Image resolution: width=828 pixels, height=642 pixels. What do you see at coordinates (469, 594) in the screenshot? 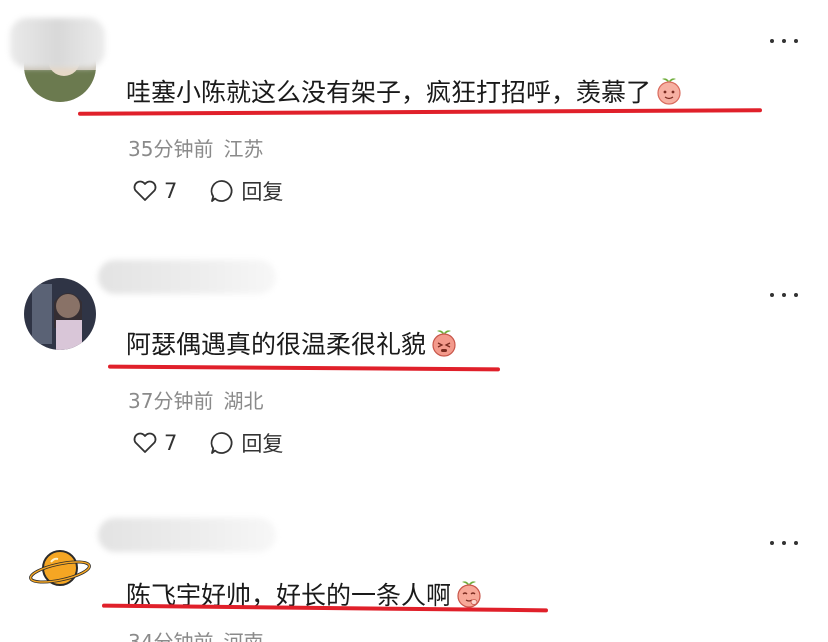
I see `wipe-drool-peach-emoji` at bounding box center [469, 594].